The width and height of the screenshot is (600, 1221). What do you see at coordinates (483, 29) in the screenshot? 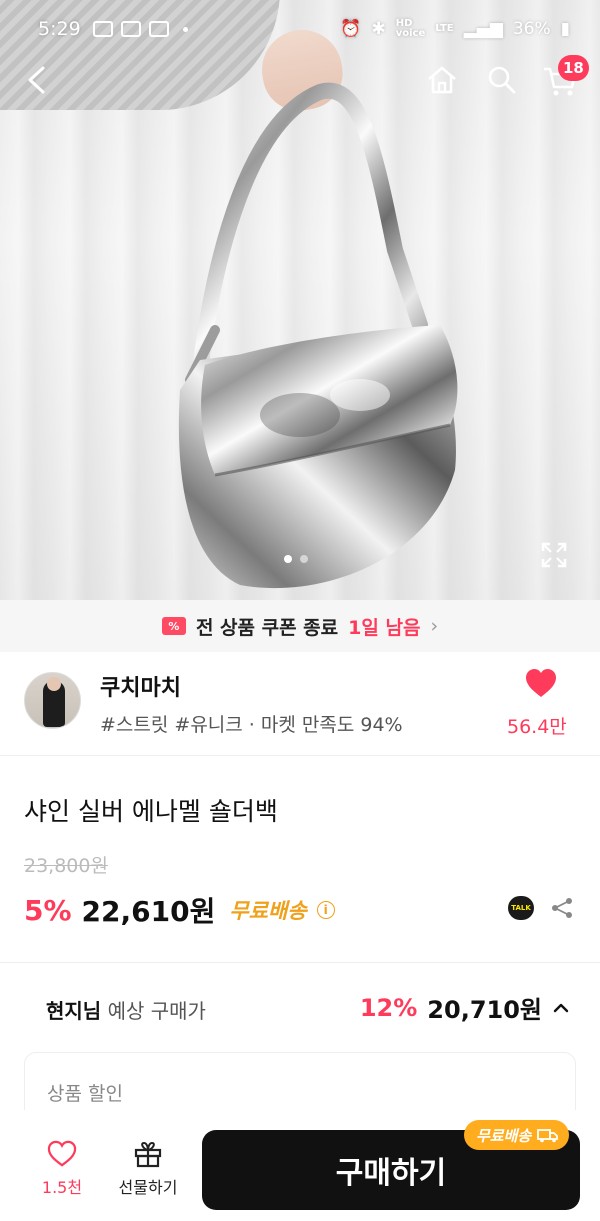
I see `signal-icon: ▂▄▆` at bounding box center [483, 29].